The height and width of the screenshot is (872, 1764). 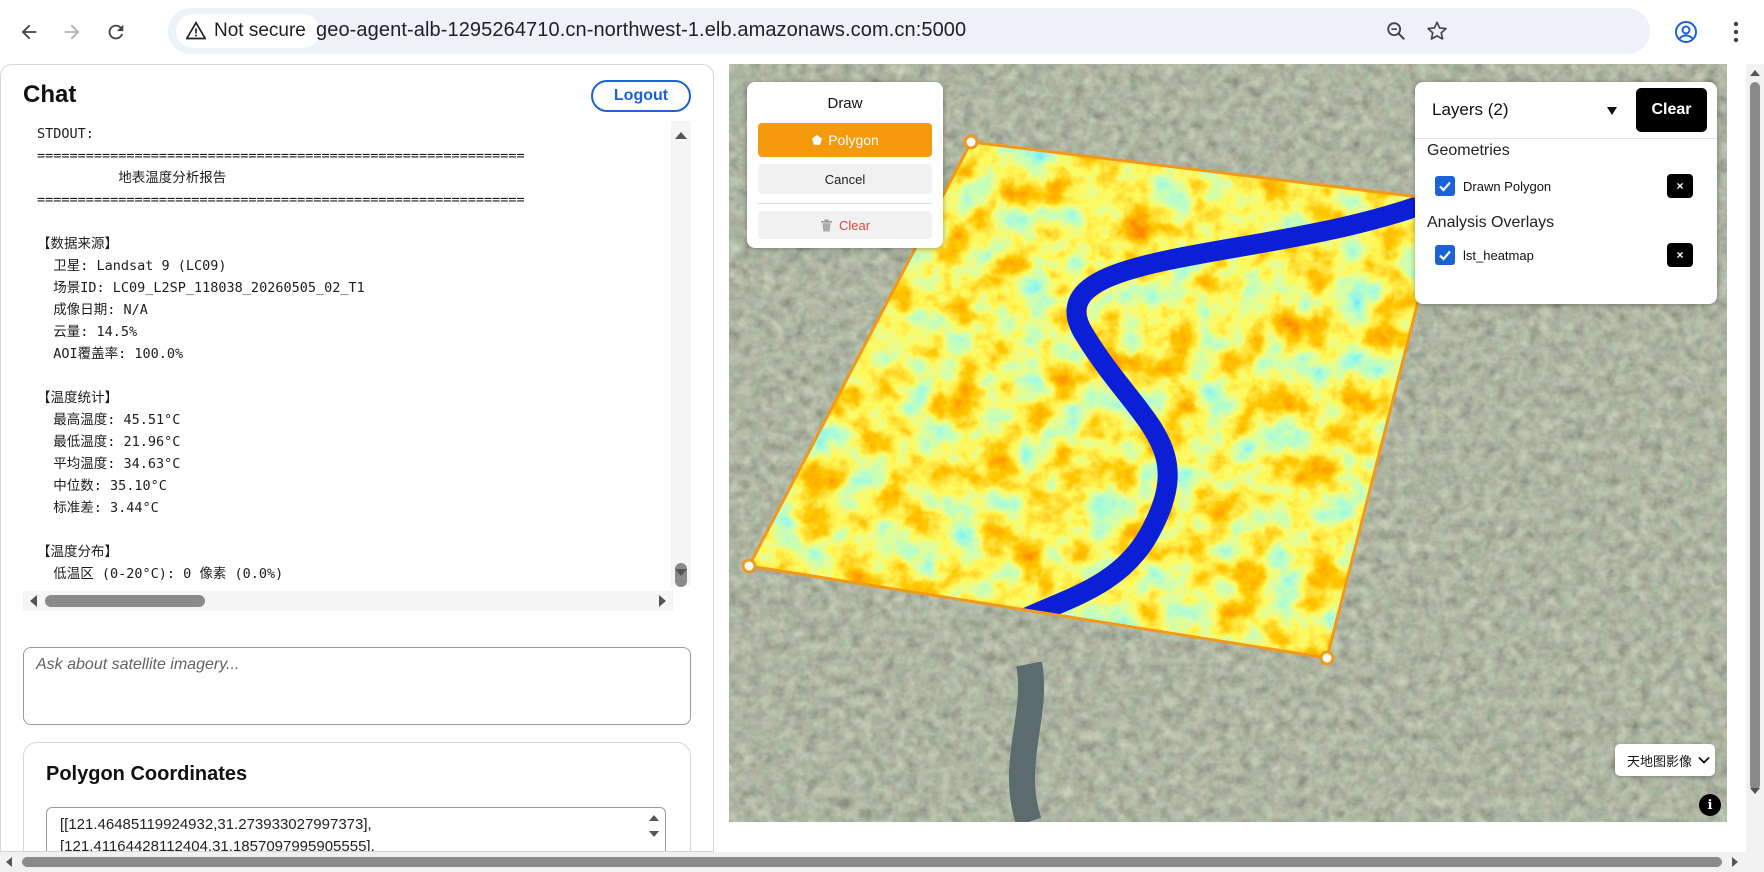 What do you see at coordinates (845, 203) in the screenshot?
I see `draw-divider` at bounding box center [845, 203].